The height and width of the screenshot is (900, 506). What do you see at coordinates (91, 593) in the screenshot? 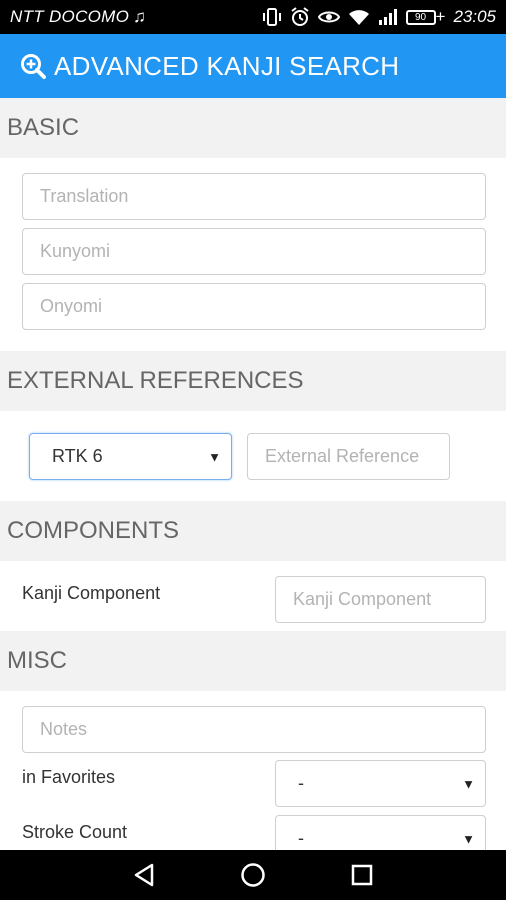
I see `kanji-component-label: Kanji Component` at bounding box center [91, 593].